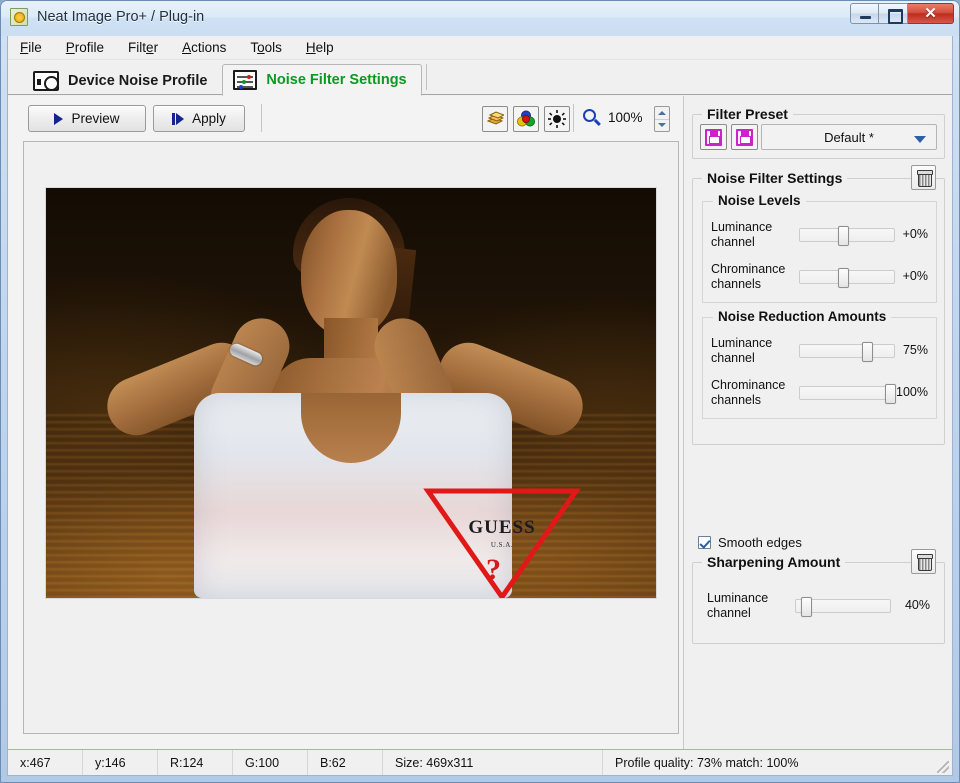 The image size is (960, 783). Describe the element at coordinates (345, 118) in the screenshot. I see `preview-toolbar: Preview Apply 100%` at that location.